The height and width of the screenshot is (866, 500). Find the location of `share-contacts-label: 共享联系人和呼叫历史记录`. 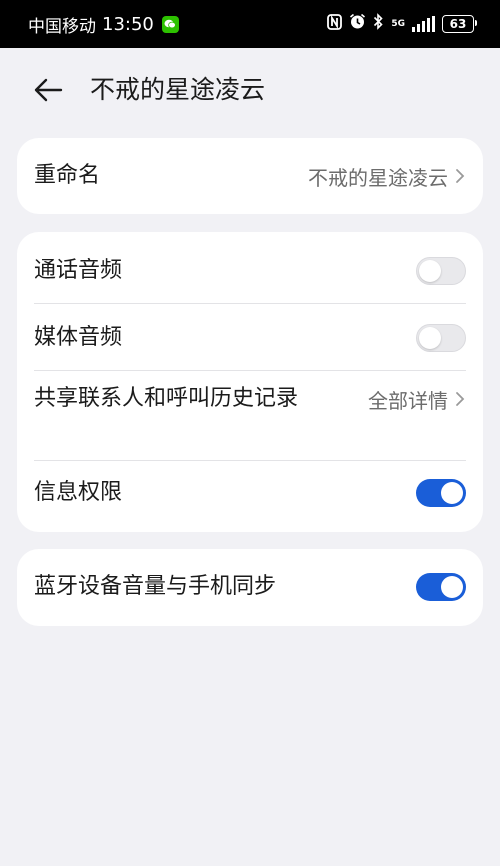

share-contacts-label: 共享联系人和呼叫历史记录 is located at coordinates (166, 398).